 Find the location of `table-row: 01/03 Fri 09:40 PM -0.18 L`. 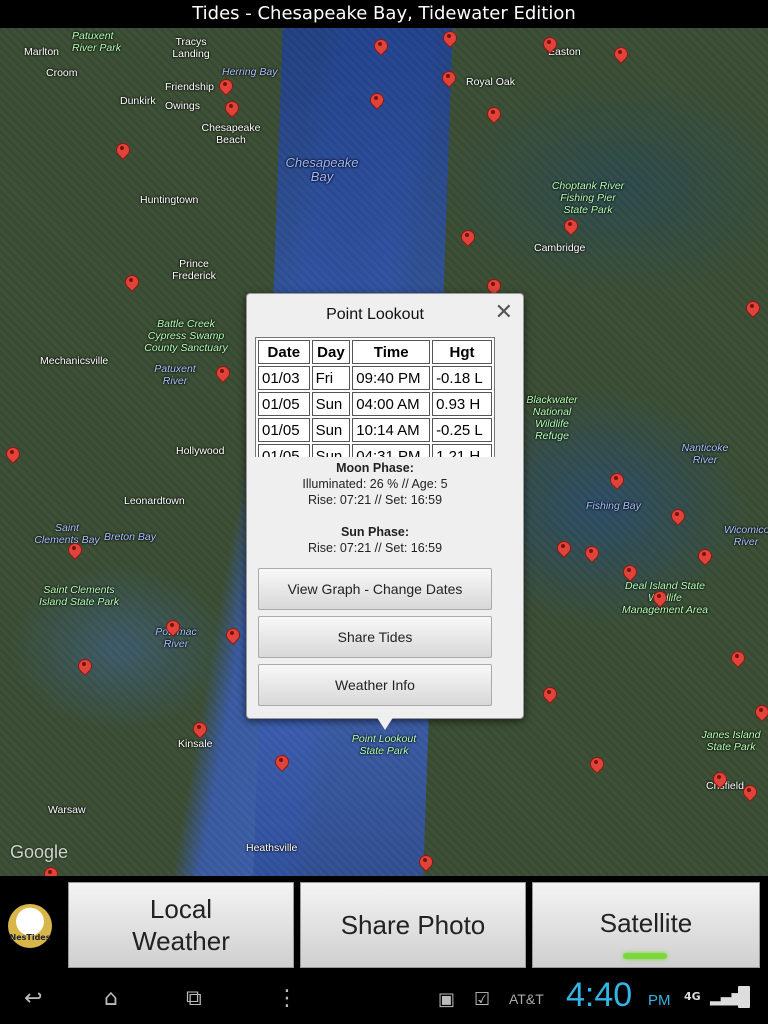

table-row: 01/03 Fri 09:40 PM -0.18 L is located at coordinates (375, 378).